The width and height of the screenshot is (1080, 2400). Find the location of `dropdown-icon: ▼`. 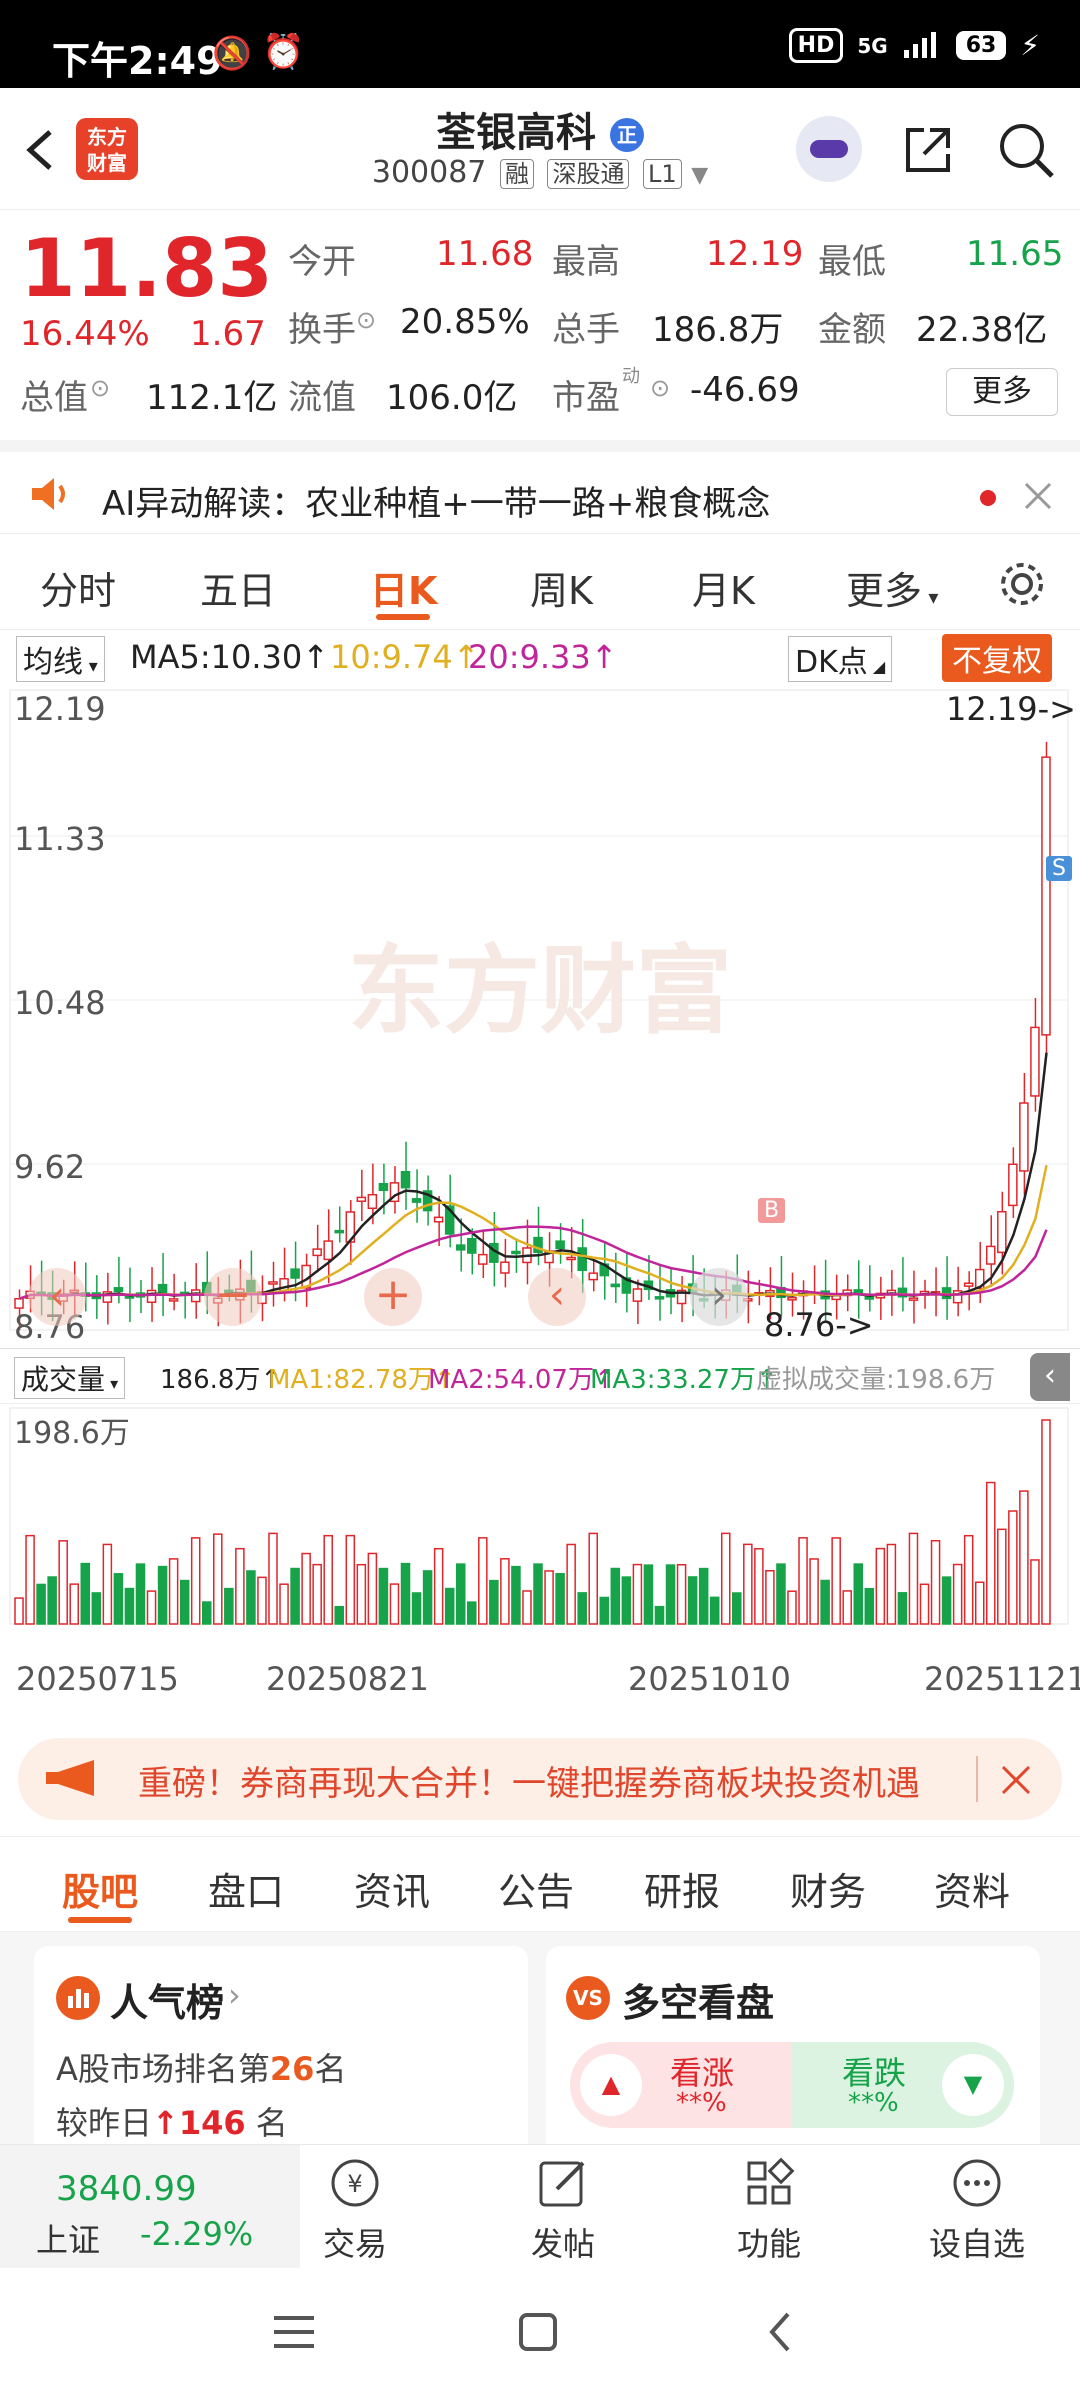

dropdown-icon: ▼ is located at coordinates (700, 175).